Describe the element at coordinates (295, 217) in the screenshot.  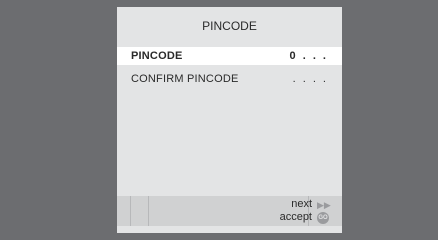
I see `accept-hint: accept` at that location.